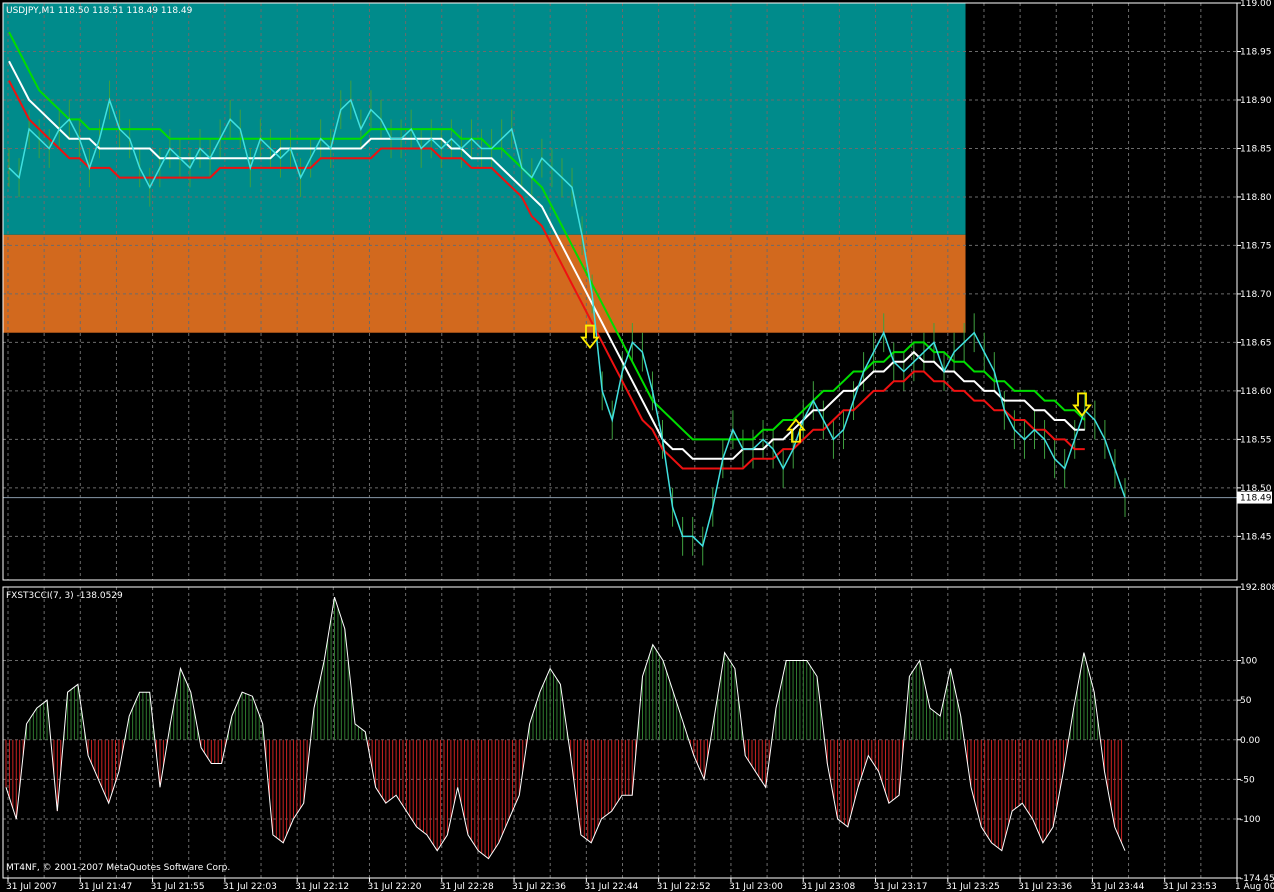 This screenshot has height=892, width=1274. What do you see at coordinates (1256, 149) in the screenshot?
I see `price-tick-label: 118.85` at bounding box center [1256, 149].